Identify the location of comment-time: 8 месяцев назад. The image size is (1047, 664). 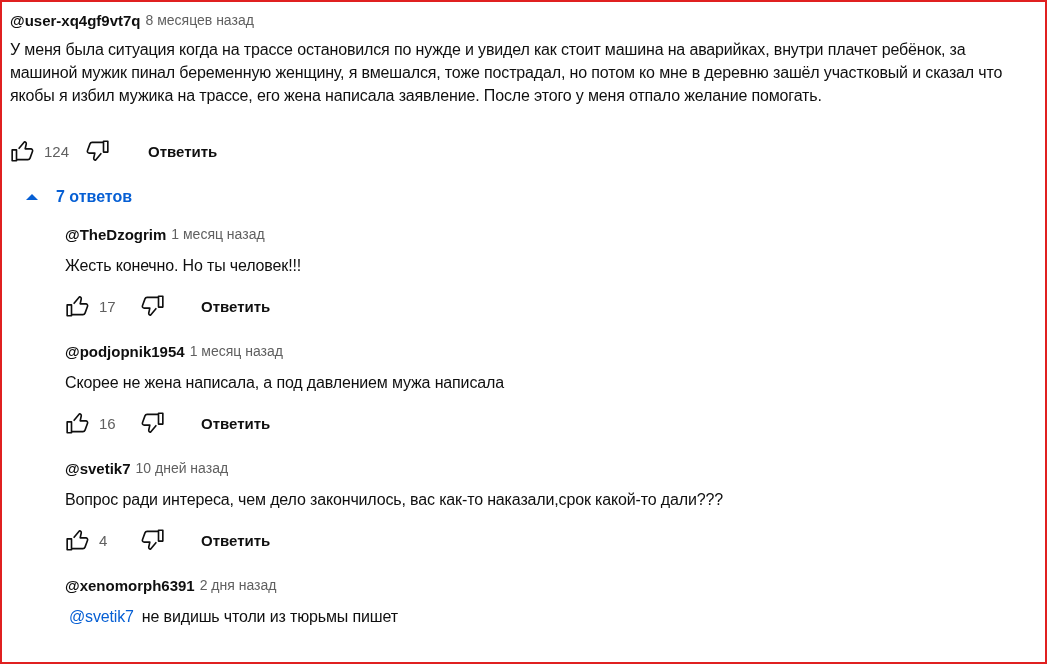
(199, 20).